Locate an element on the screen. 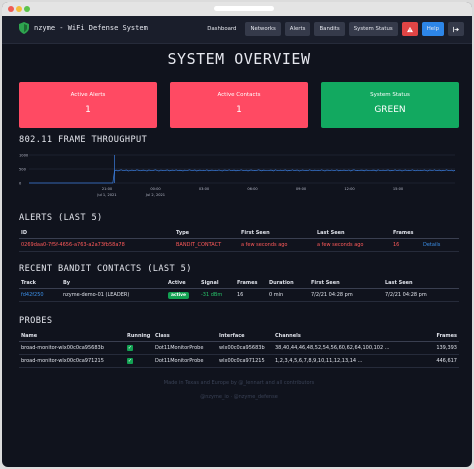 The height and width of the screenshot is (469, 474). col-type: Type is located at coordinates (206, 233).